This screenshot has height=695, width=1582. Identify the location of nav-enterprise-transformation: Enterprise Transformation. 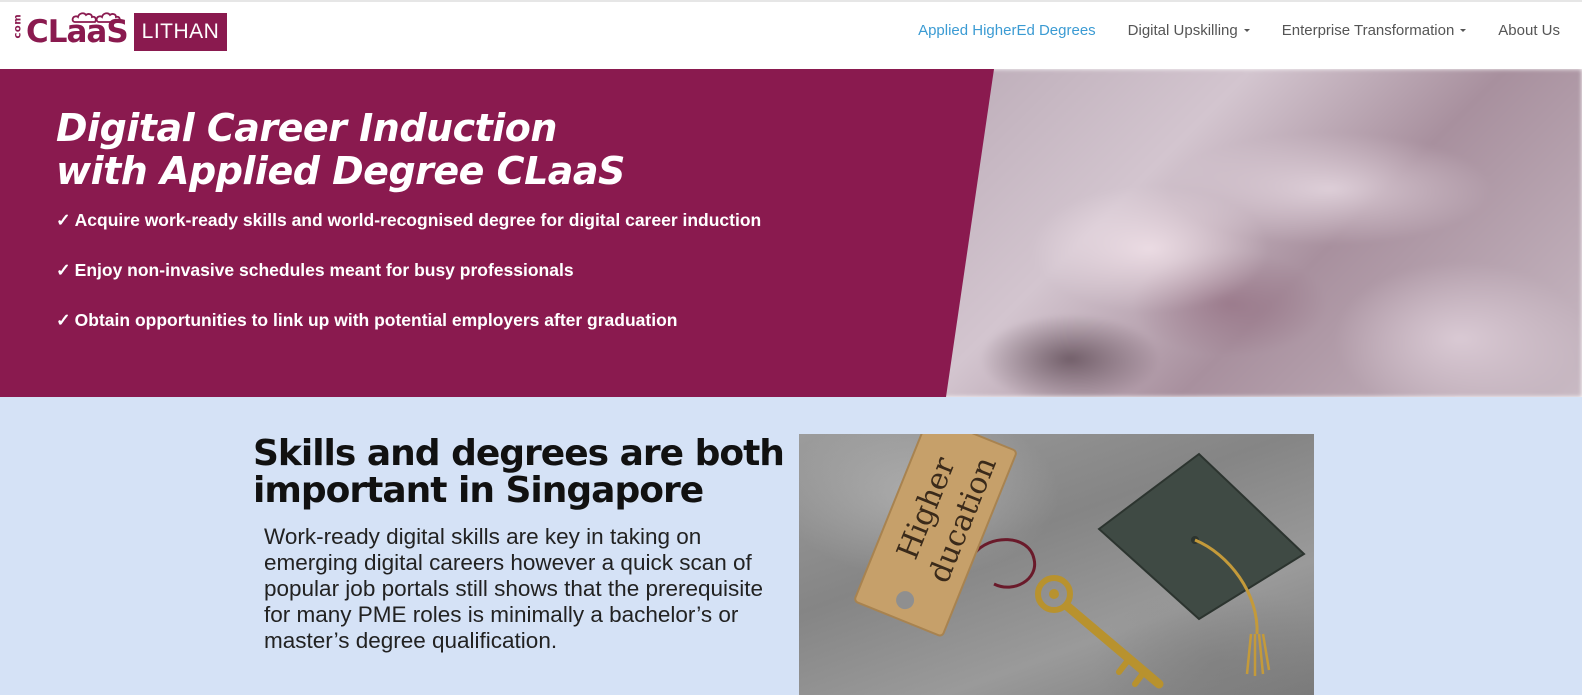
(1374, 30).